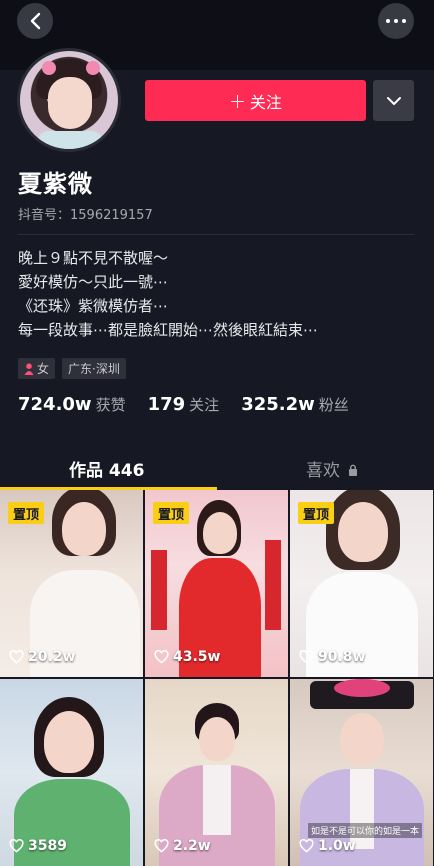 The width and height of the screenshot is (434, 866). I want to click on followers-label: 粉丝, so click(334, 404).